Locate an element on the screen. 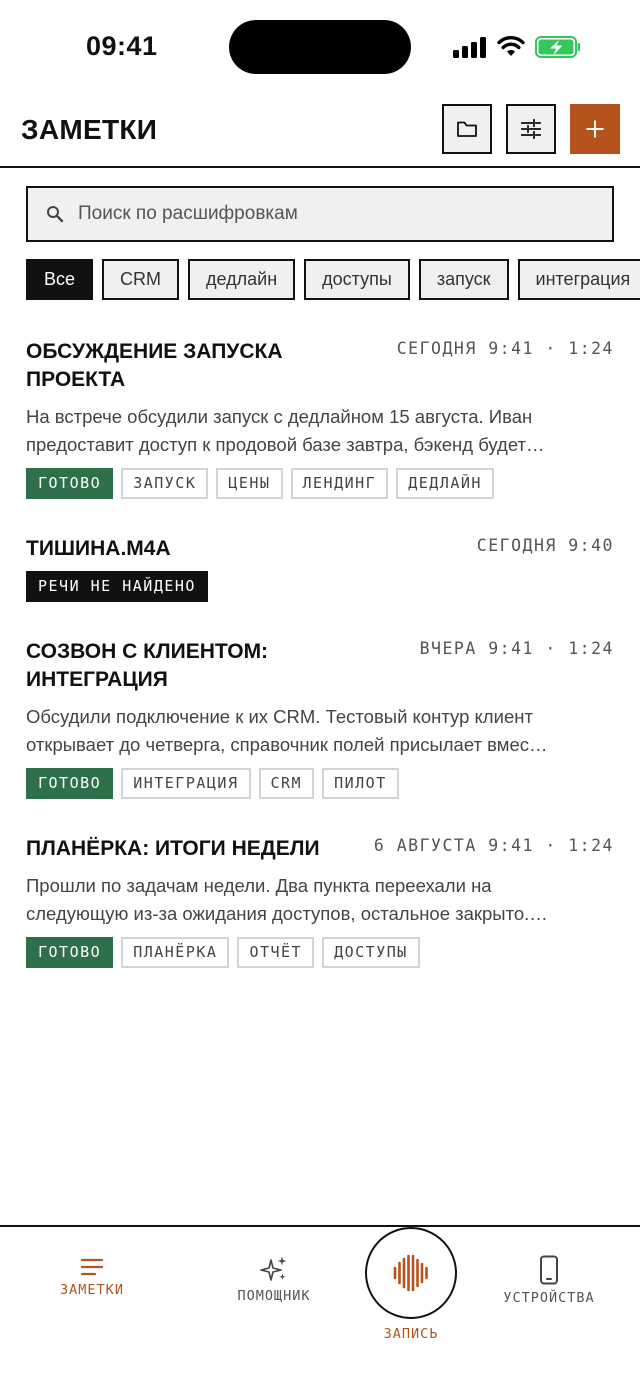  tab-notes: ЗАМЕТКИ is located at coordinates (92, 1277).